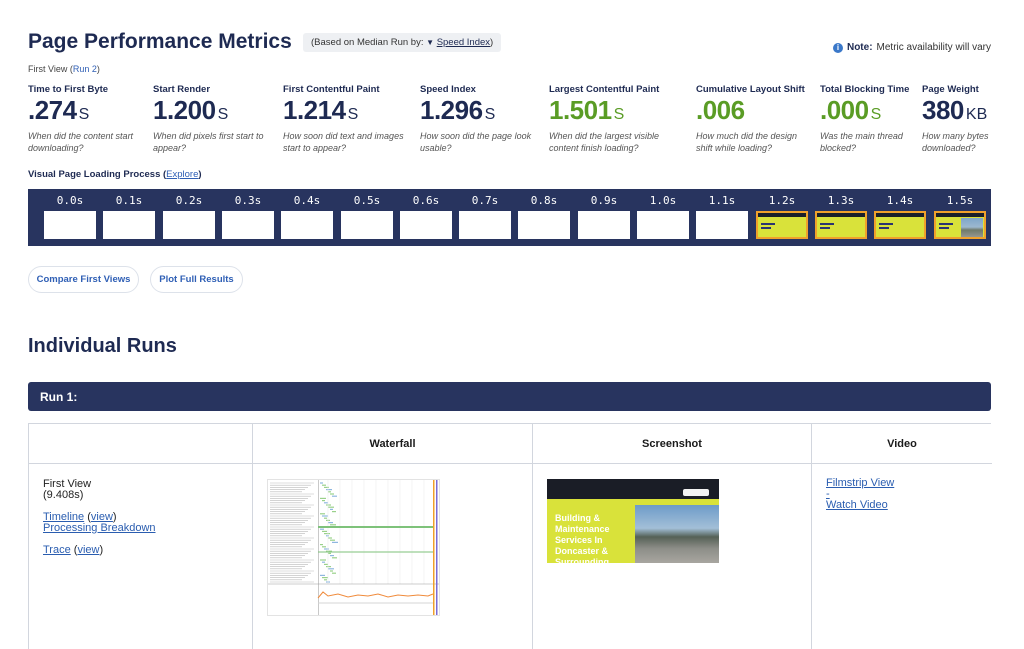  What do you see at coordinates (182, 174) in the screenshot?
I see `explore-link: Explore` at bounding box center [182, 174].